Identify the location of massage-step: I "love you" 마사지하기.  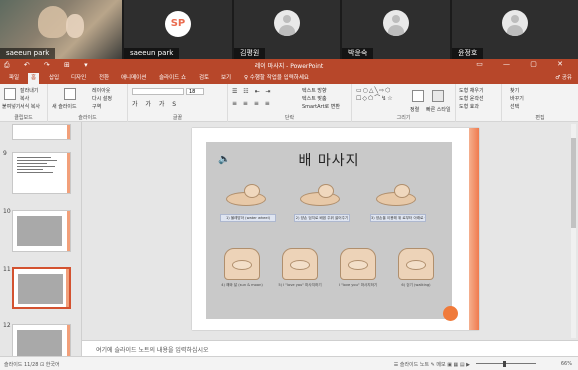
(358, 268).